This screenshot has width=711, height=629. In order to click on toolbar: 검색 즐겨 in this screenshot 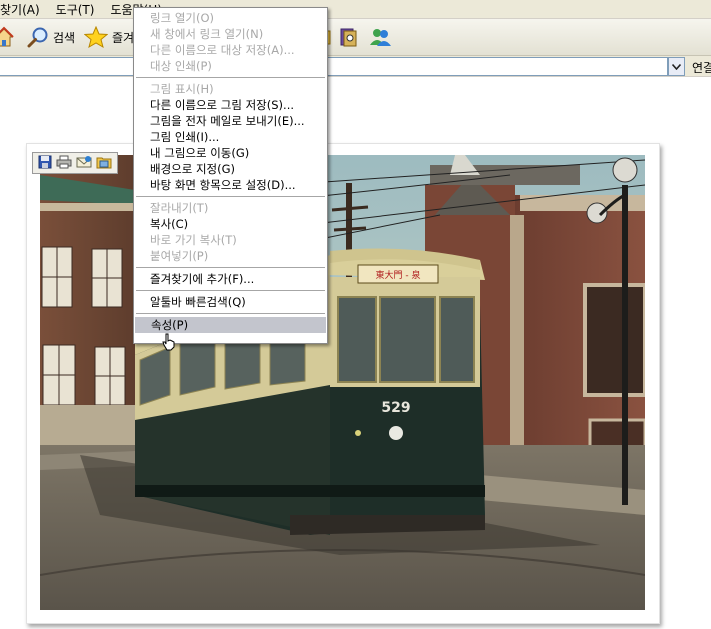, I will do `click(355, 37)`.